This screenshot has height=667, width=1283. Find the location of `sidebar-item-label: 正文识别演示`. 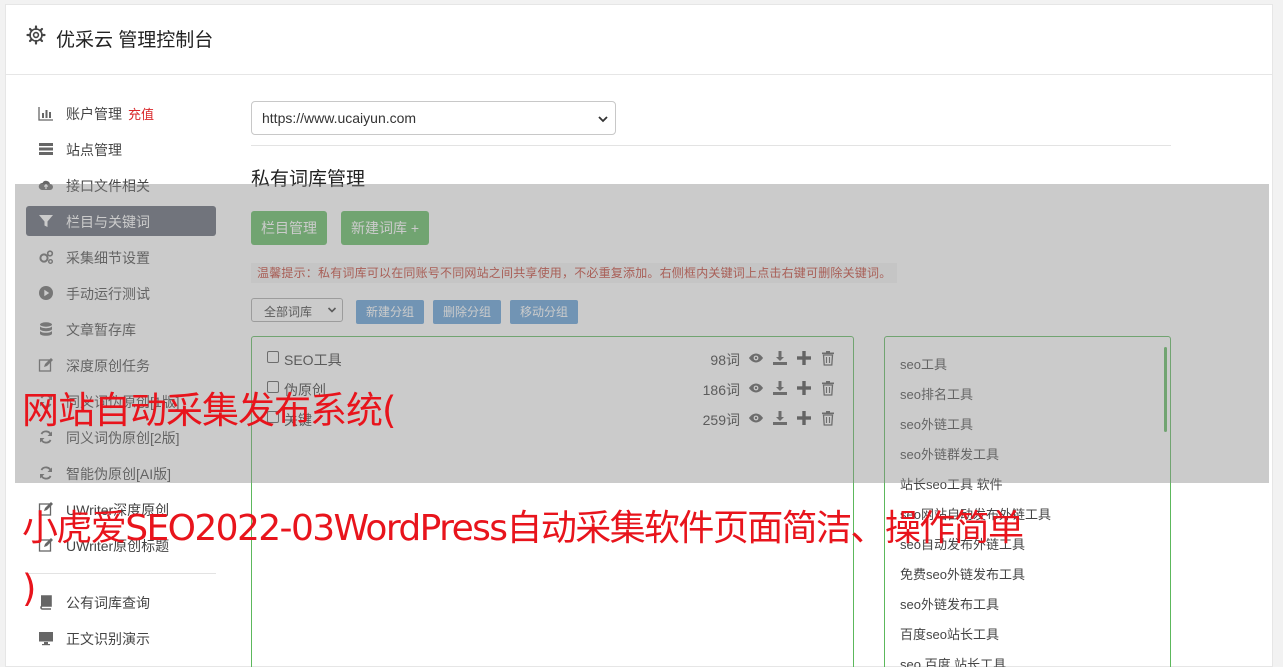

sidebar-item-label: 正文识别演示 is located at coordinates (108, 639).